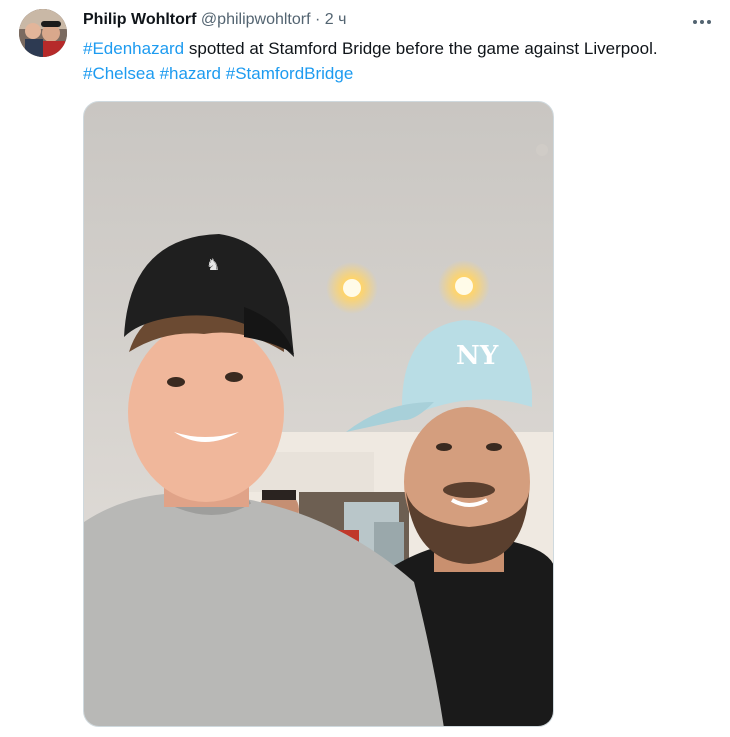 This screenshot has height=737, width=730. I want to click on author-avatar, so click(43, 33).